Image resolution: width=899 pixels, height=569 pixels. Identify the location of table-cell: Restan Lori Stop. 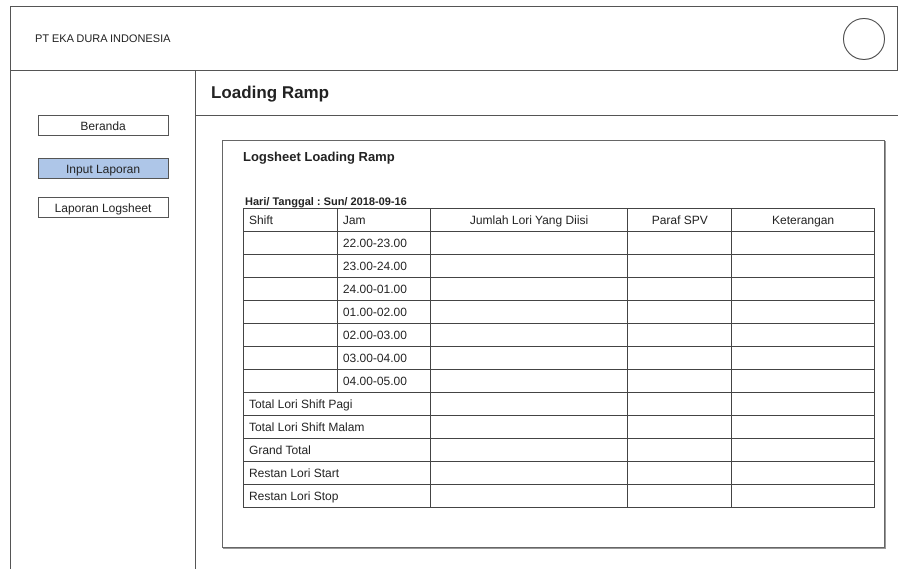
(293, 496).